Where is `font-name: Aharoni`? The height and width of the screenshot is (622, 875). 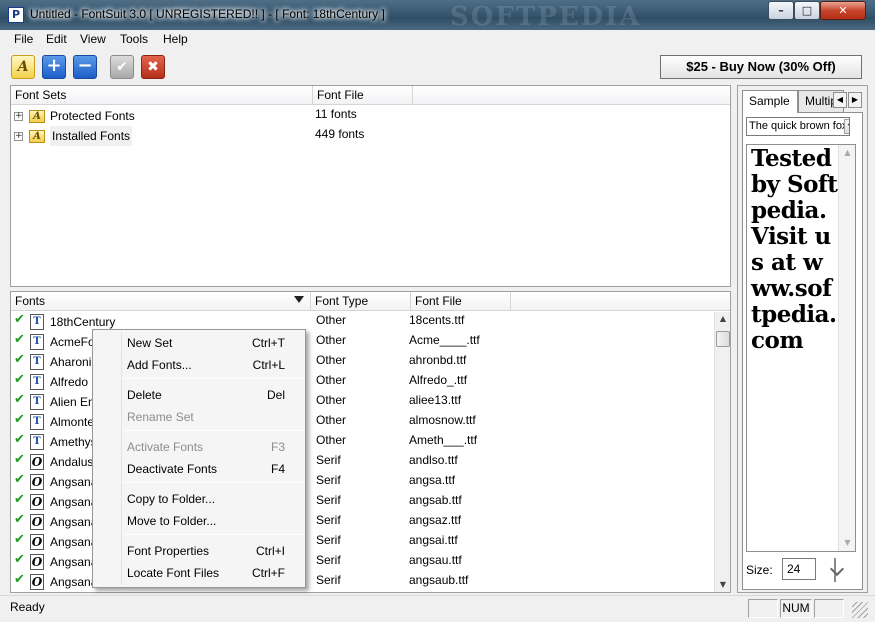
font-name: Aharoni is located at coordinates (71, 362).